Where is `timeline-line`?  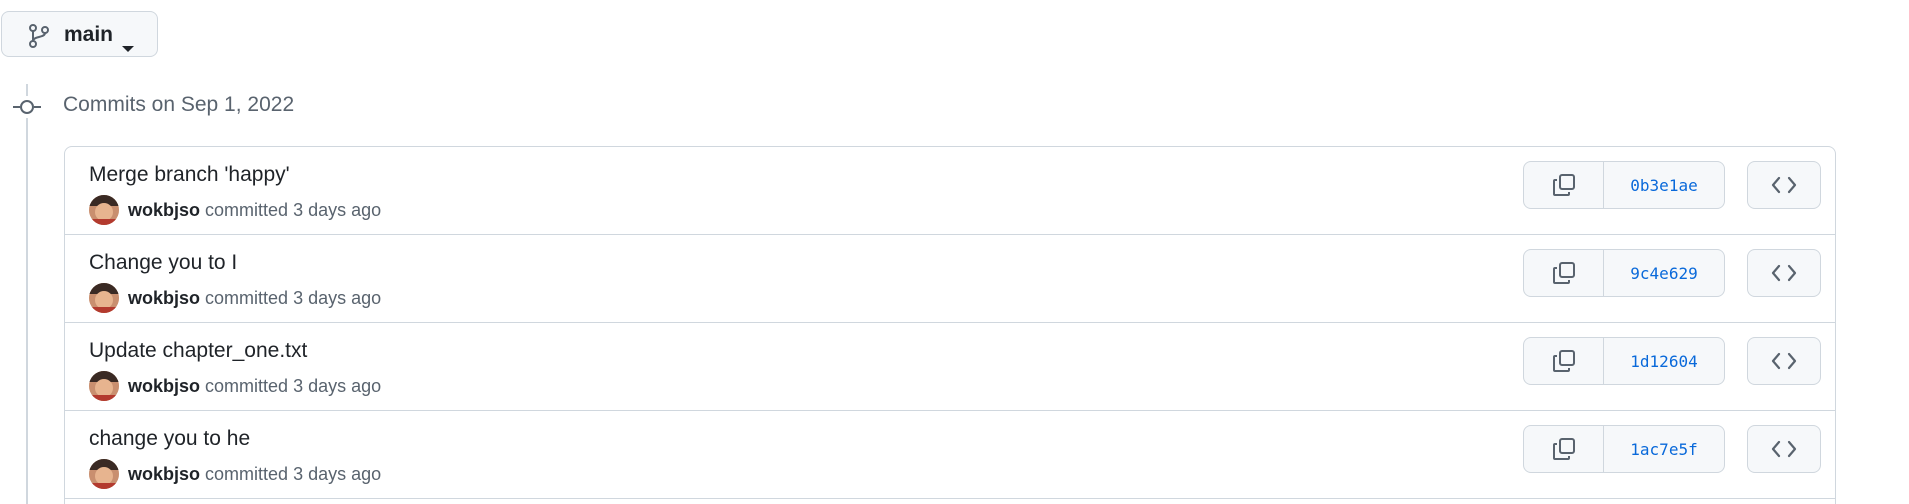 timeline-line is located at coordinates (27, 294).